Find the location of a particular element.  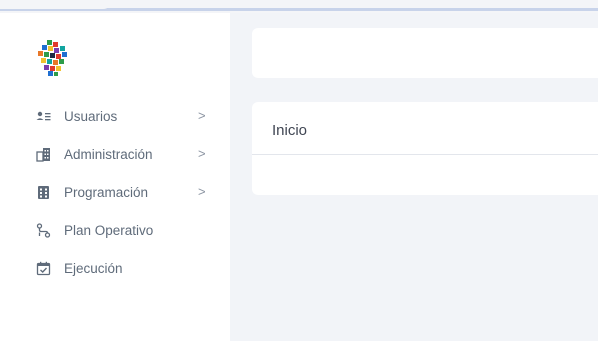

top-tab-shape is located at coordinates (56, 4).